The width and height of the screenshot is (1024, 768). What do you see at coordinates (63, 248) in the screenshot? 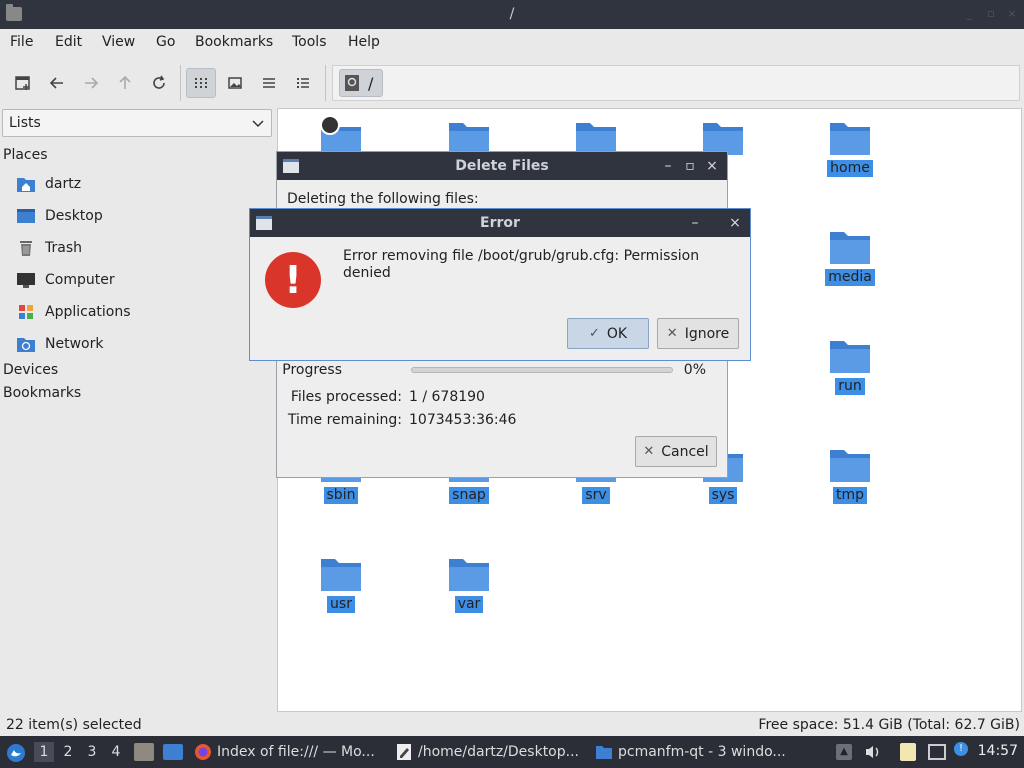
I see `sidebar-item-label: Trash` at bounding box center [63, 248].